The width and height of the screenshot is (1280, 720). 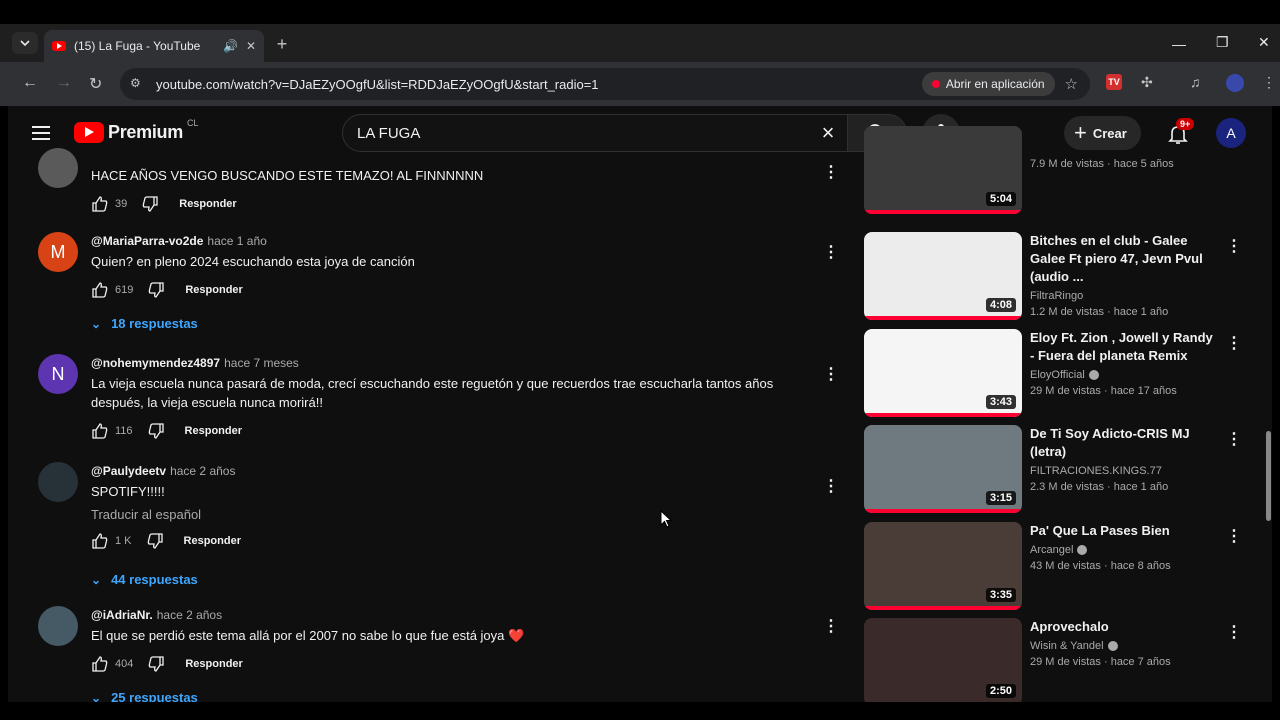 I want to click on browser-tab: (15) La Fuga - YouTube 🔊 ✕, so click(x=154, y=46).